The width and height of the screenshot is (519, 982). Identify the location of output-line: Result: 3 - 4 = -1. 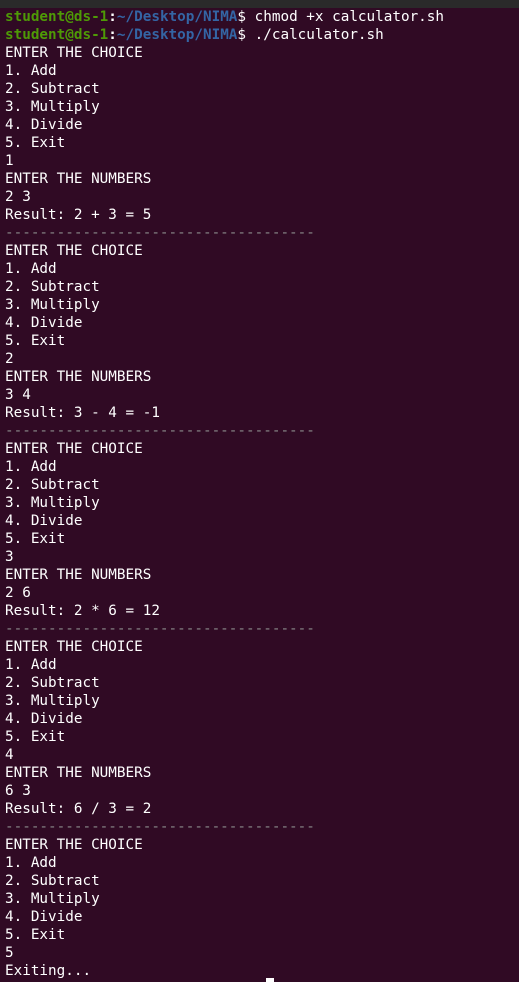
(82, 413).